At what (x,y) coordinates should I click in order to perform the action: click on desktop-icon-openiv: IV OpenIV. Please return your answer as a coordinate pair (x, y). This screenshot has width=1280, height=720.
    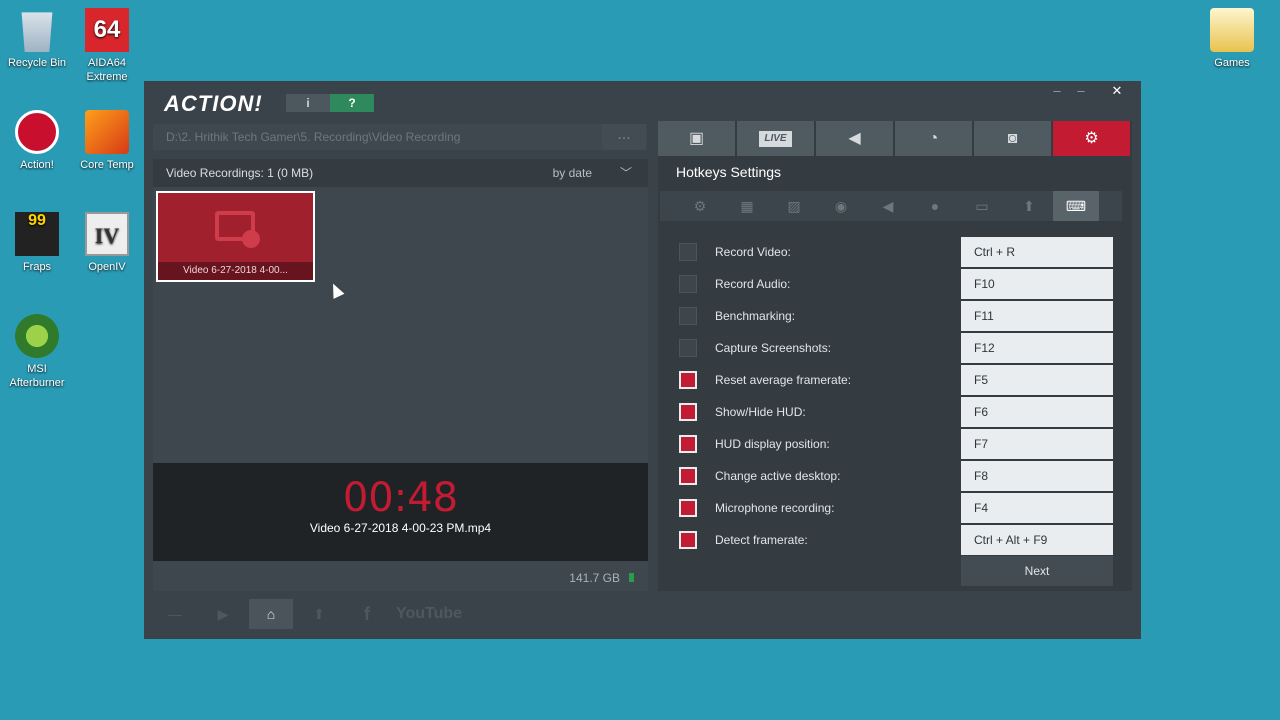
    Looking at the image, I should click on (107, 243).